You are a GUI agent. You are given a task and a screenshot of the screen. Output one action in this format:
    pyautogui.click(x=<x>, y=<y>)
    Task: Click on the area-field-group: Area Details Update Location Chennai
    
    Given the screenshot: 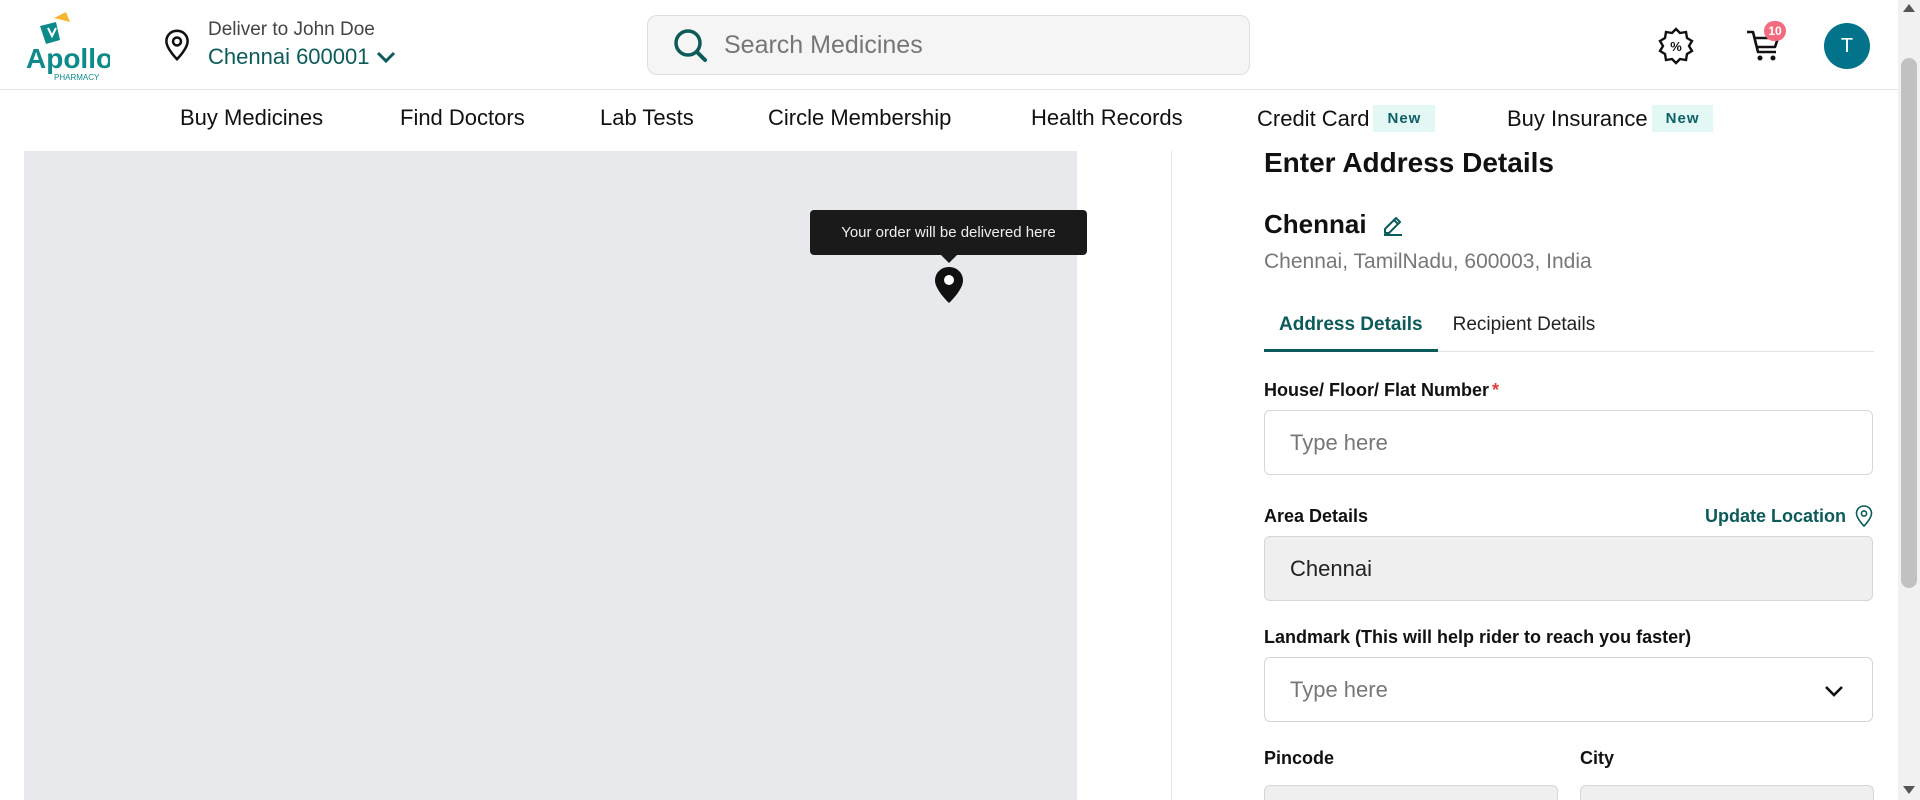 What is the action you would take?
    pyautogui.click(x=1569, y=553)
    